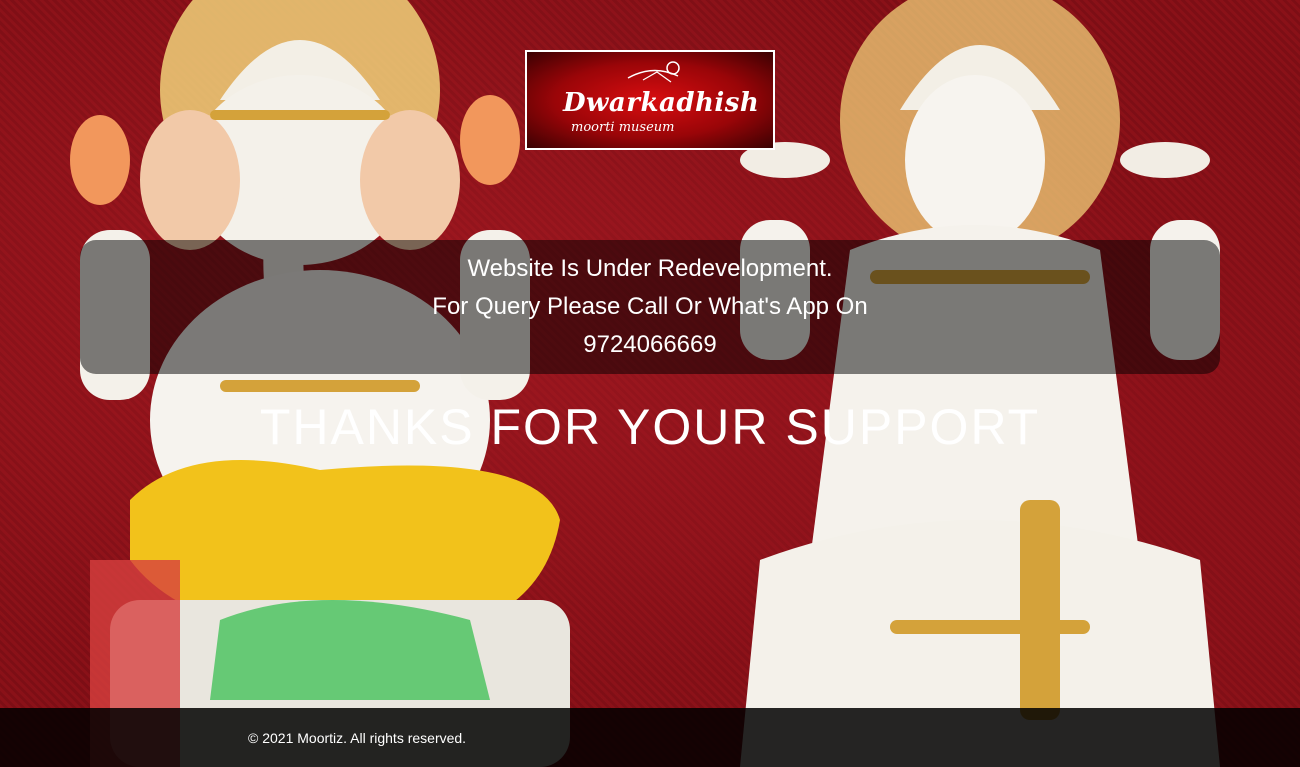 The width and height of the screenshot is (1300, 767). I want to click on notice-phone: 9724066669, so click(650, 345).